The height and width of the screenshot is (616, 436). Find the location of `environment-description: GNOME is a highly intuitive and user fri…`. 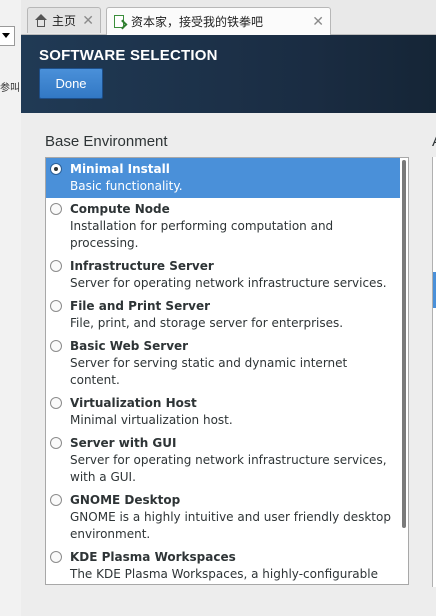

environment-description: GNOME is a highly intuitive and user fri… is located at coordinates (230, 525).